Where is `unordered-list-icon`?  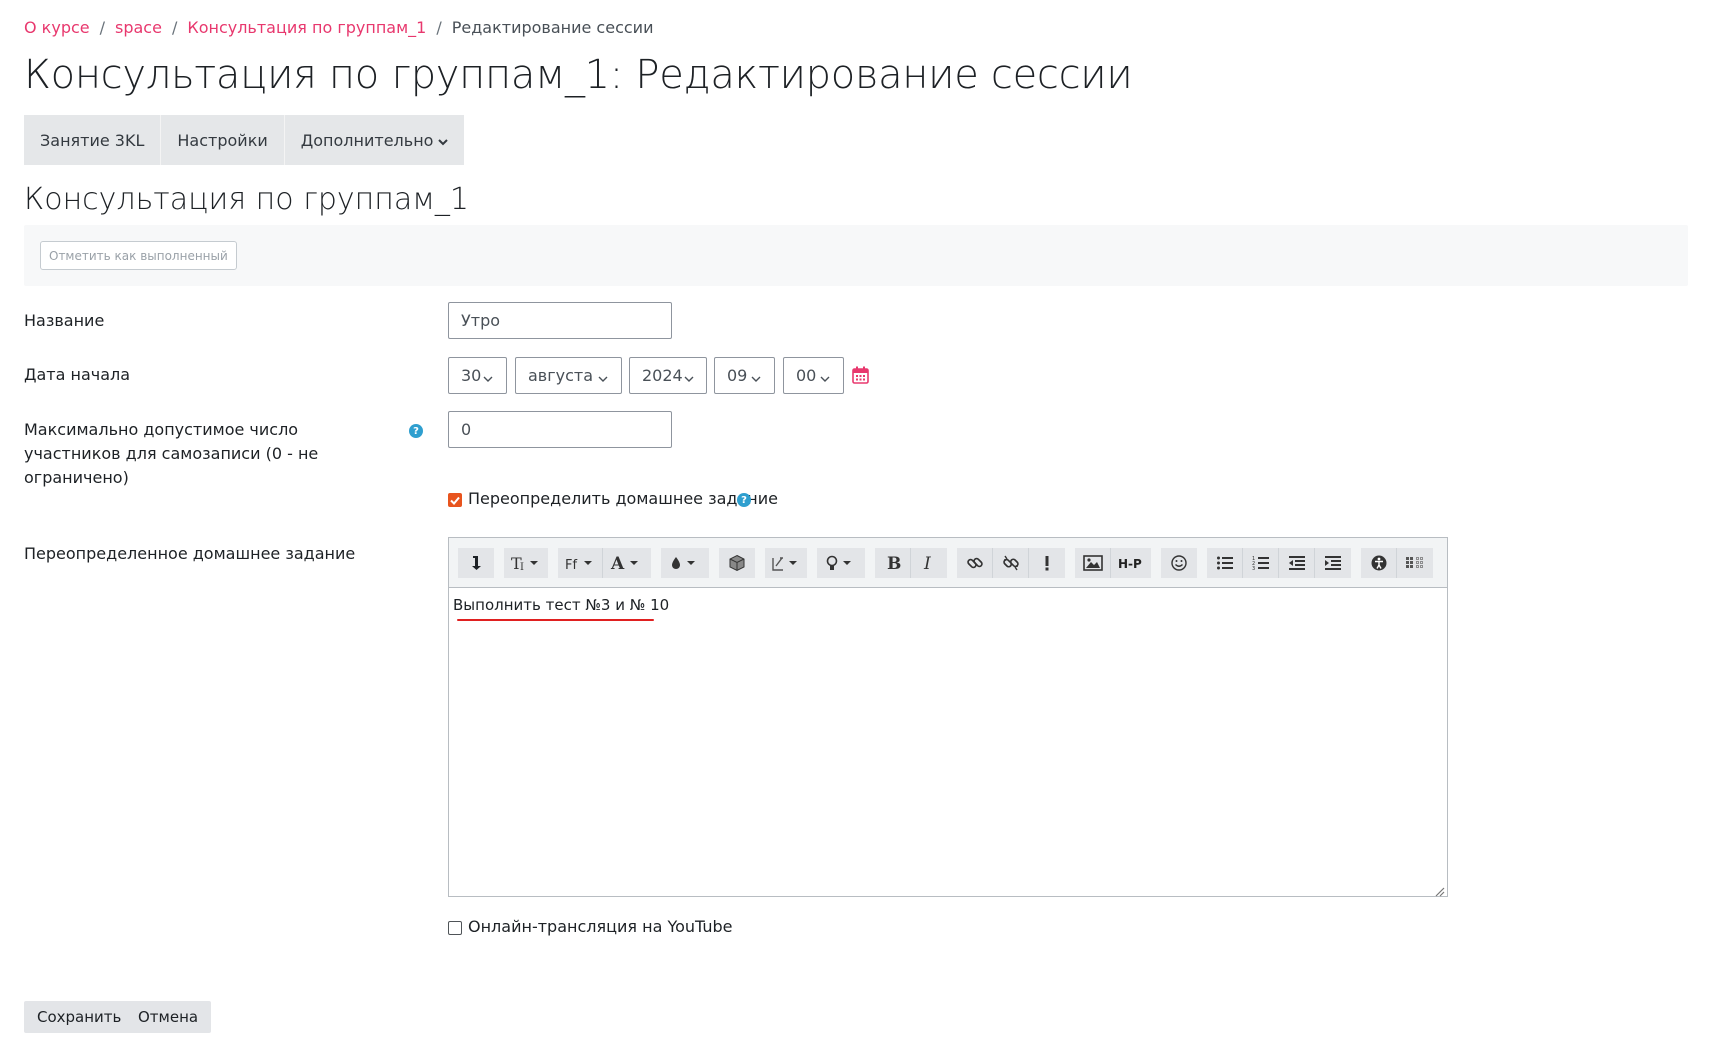 unordered-list-icon is located at coordinates (1225, 562).